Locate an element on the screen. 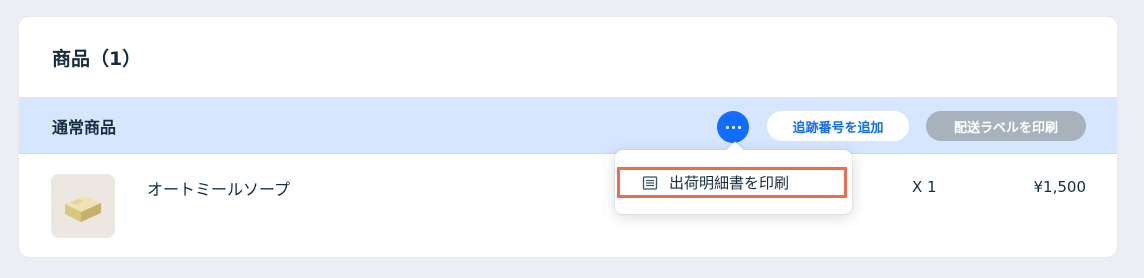  menu-item-print-packing-slip: 出荷明細書を印刷 is located at coordinates (732, 182).